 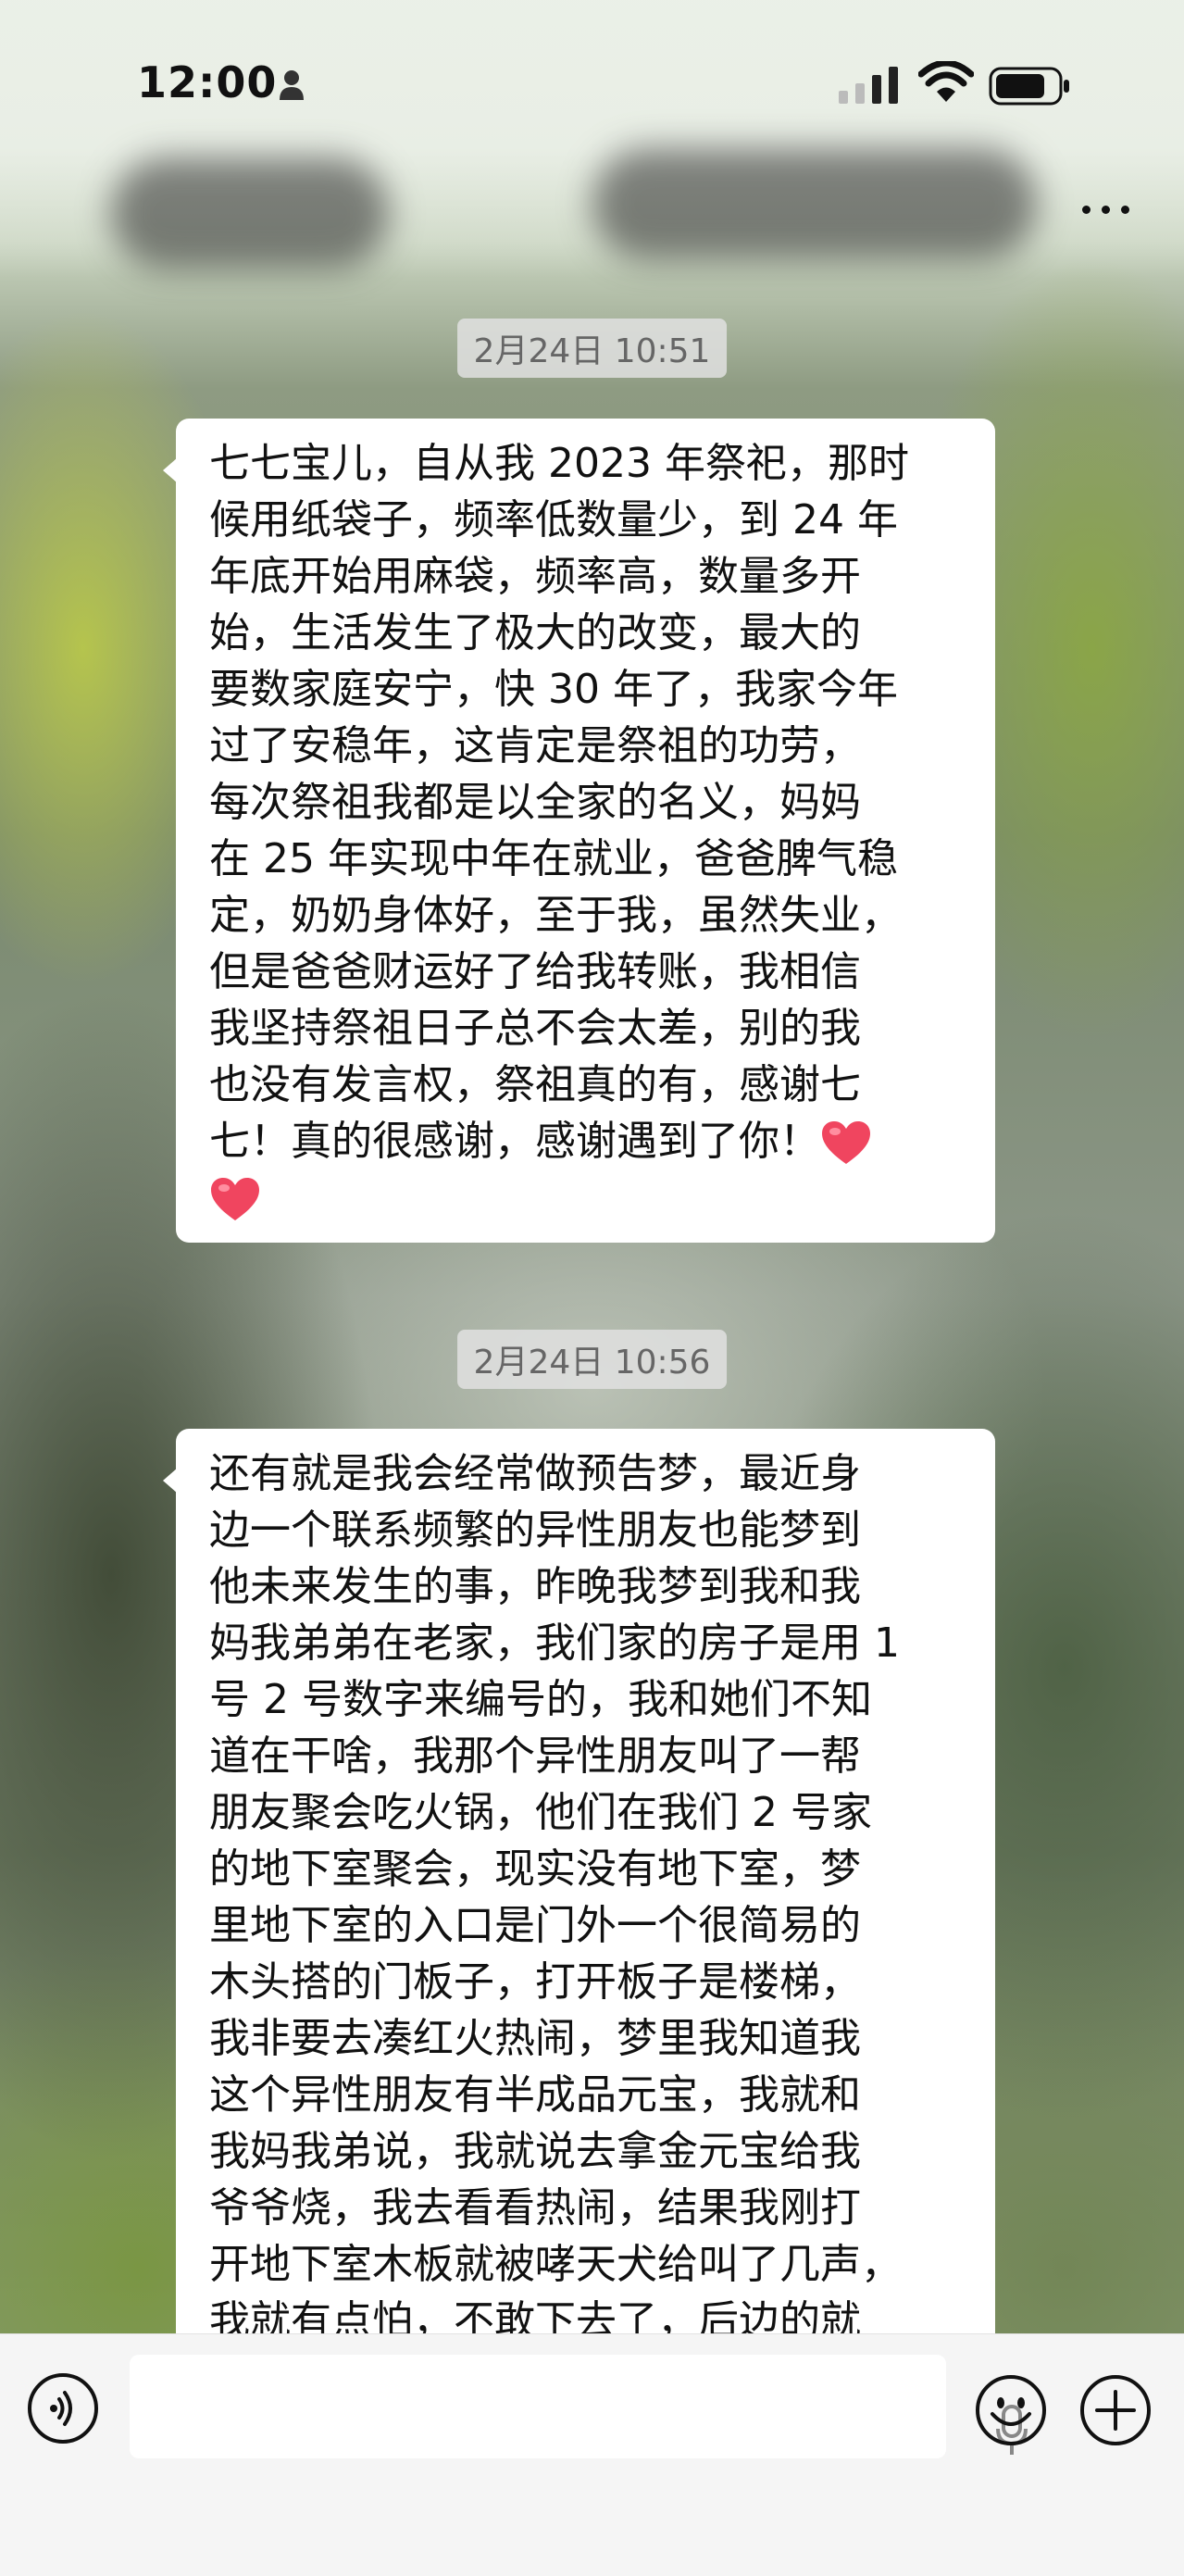 I want to click on message-line: 还有就是我会经常做预告梦，最近身, so click(x=535, y=1473).